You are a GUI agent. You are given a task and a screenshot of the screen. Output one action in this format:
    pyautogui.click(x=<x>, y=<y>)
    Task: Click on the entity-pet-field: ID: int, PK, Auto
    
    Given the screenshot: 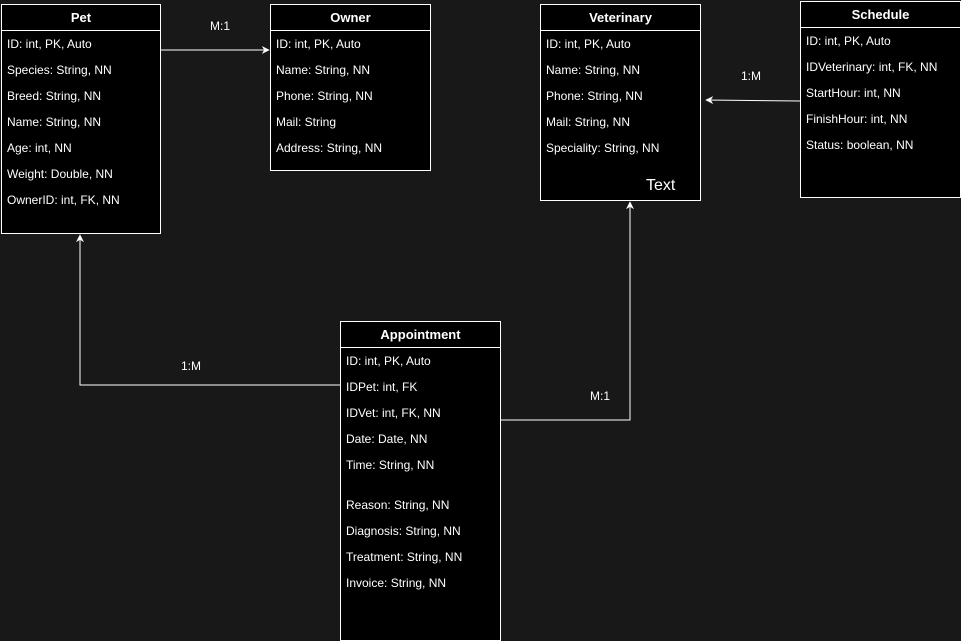 What is the action you would take?
    pyautogui.click(x=49, y=44)
    